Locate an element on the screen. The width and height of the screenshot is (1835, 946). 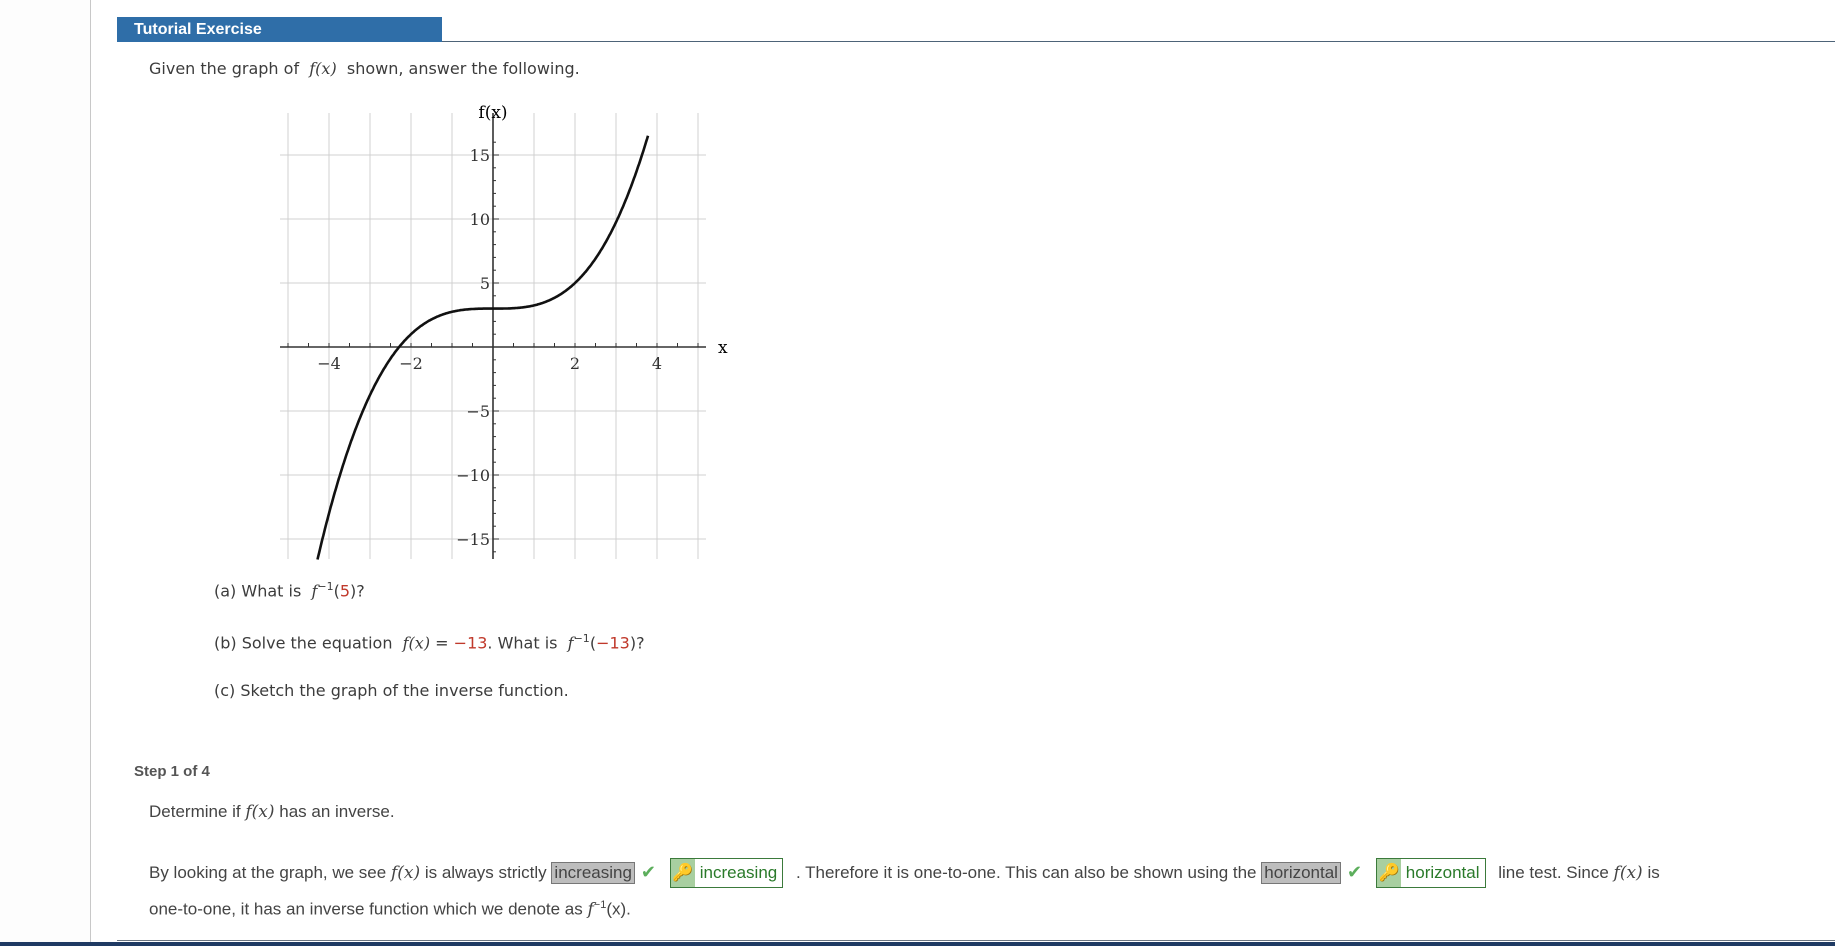
function-graph: −4 −2 2 4 15 10 5 −5 −10 −15 f(x) x is located at coordinates (504, 331).